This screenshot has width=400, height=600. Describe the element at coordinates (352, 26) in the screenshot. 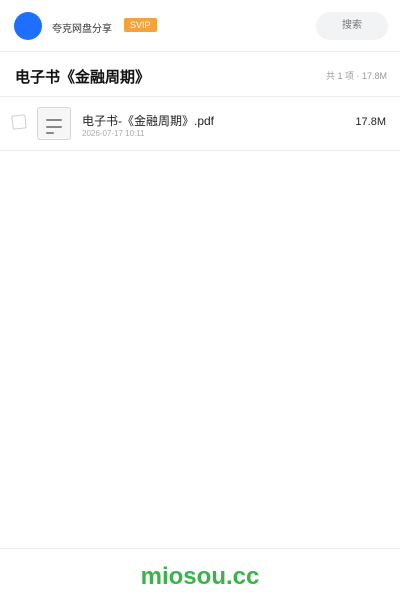

I see `search-input` at that location.